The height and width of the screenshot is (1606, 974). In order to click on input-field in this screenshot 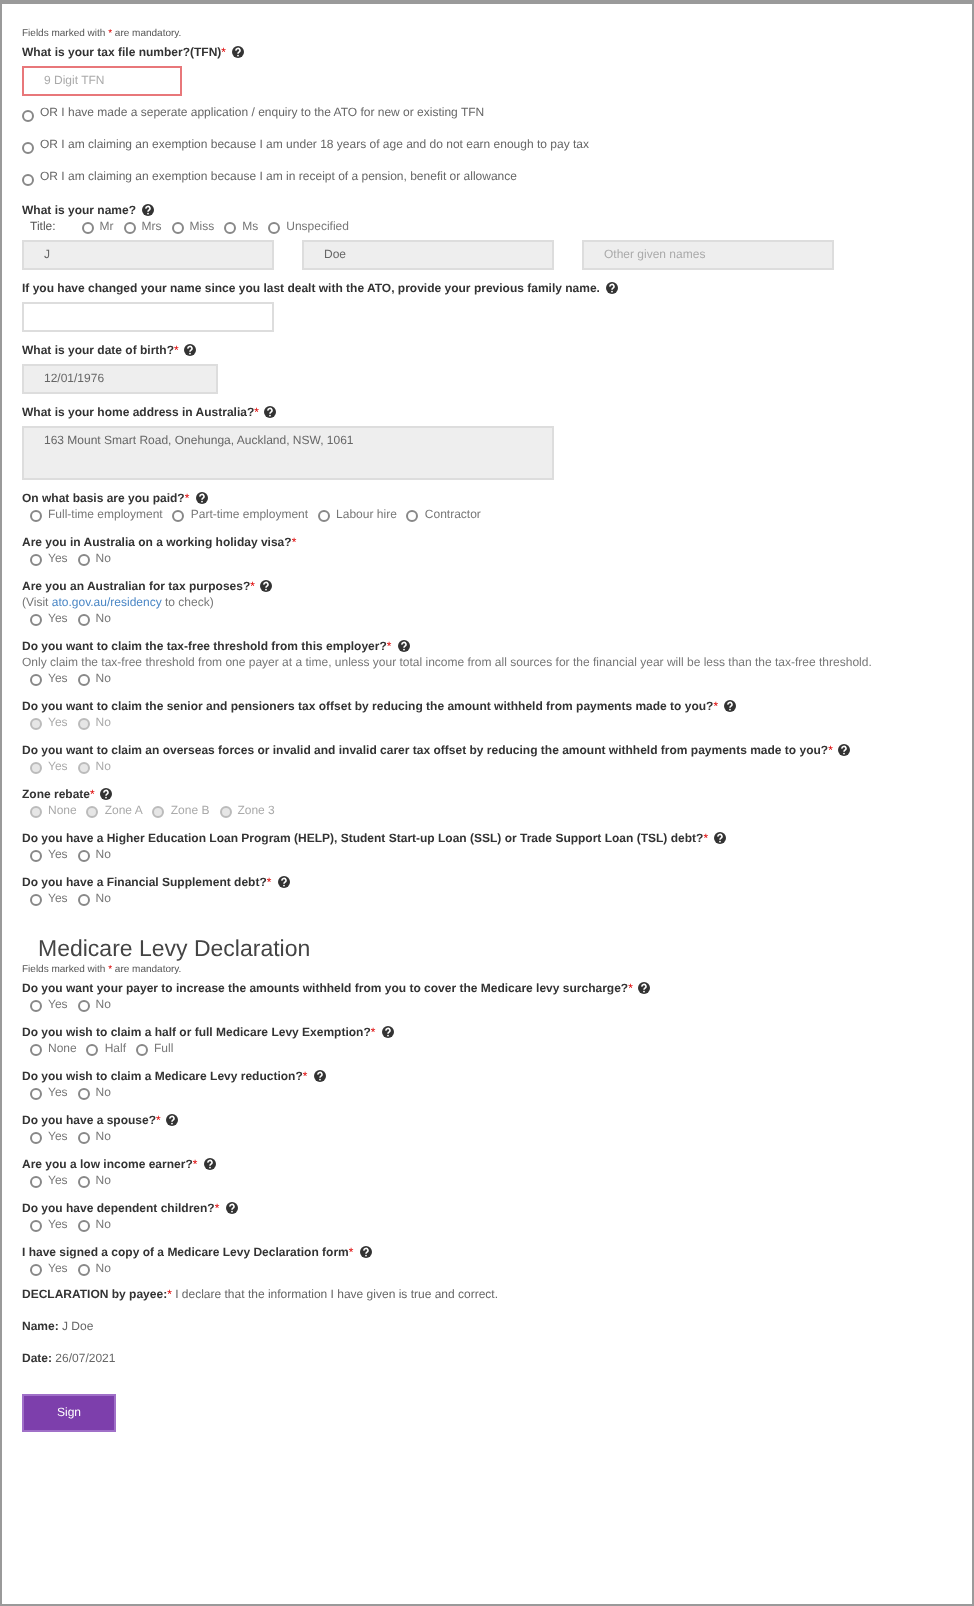, I will do `click(148, 317)`.